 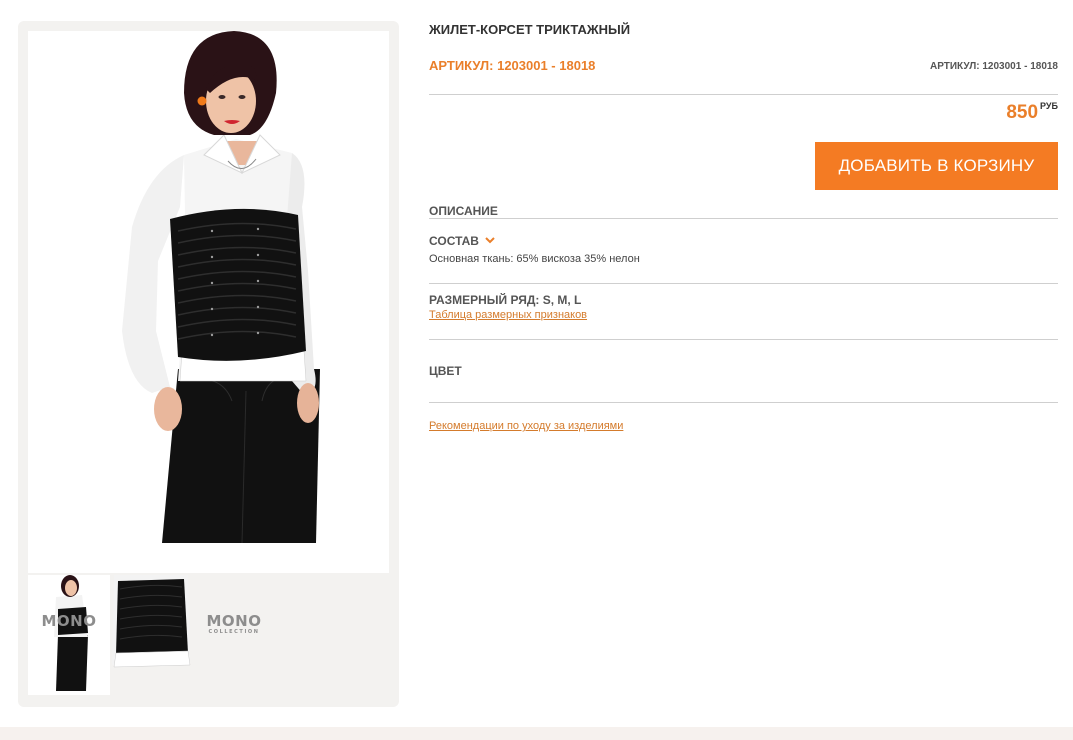 I want to click on thumbnail-full-outfit: MONO, so click(x=69, y=635).